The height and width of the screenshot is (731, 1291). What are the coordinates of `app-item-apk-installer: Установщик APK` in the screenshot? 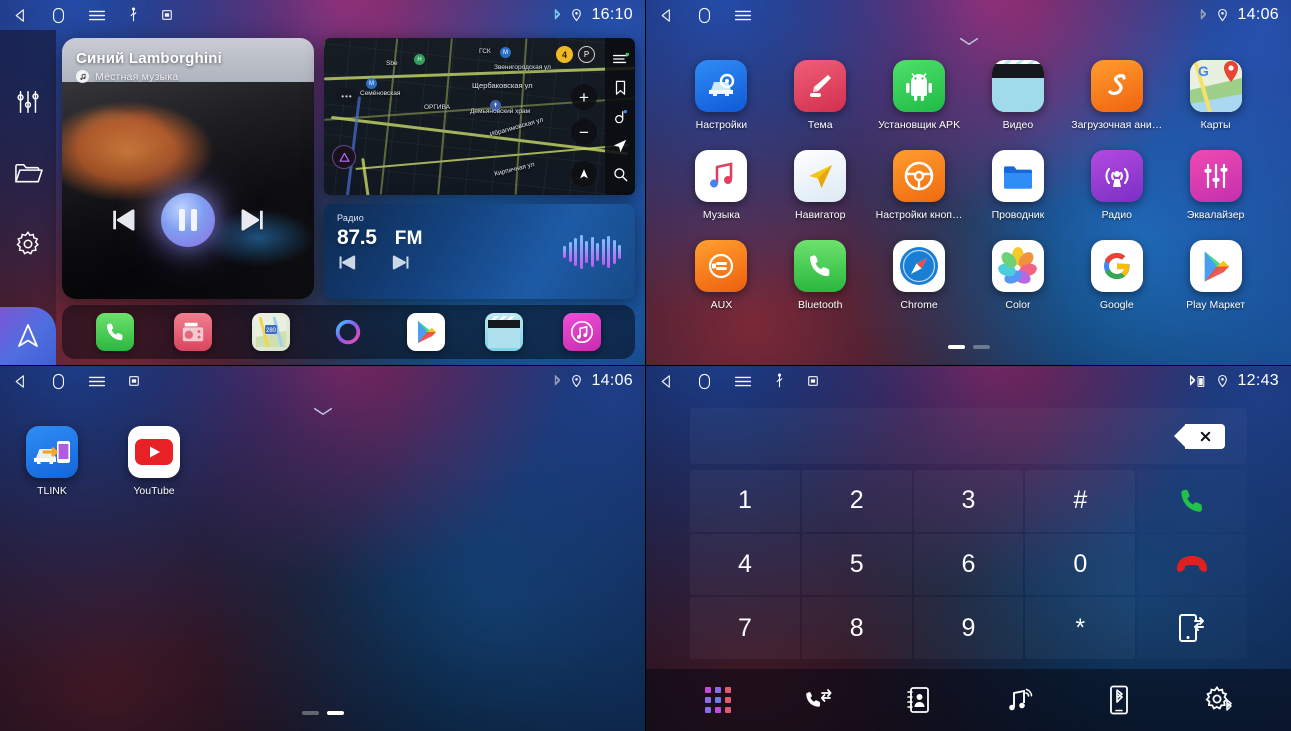 It's located at (919, 101).